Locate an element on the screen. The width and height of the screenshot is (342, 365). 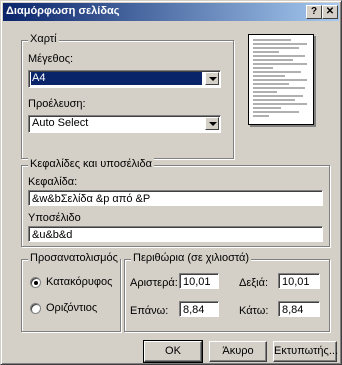
orientation-group: Προσανατολισμός is located at coordinates (71, 292).